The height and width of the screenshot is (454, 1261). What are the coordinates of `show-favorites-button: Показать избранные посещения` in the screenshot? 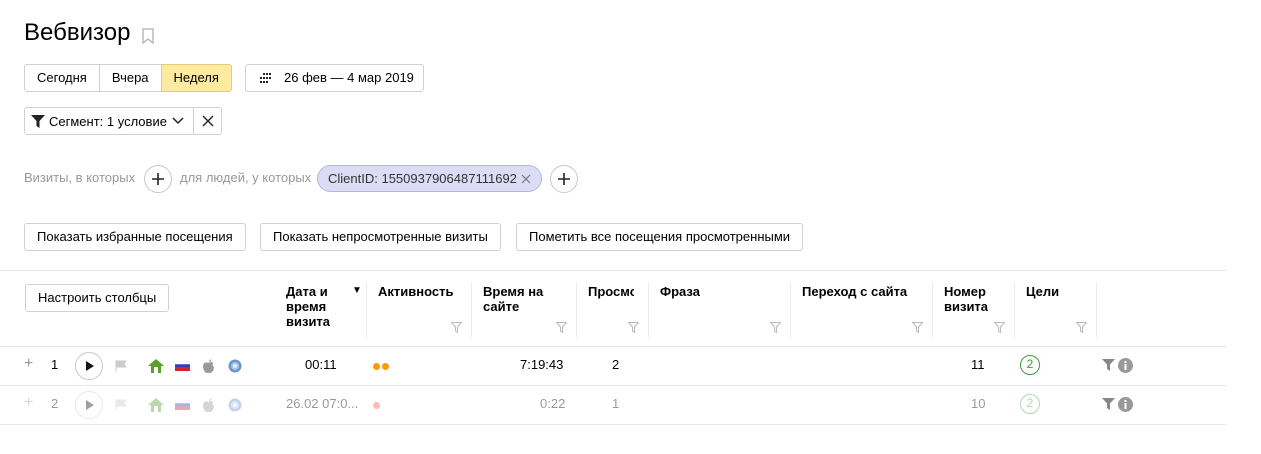 It's located at (135, 237).